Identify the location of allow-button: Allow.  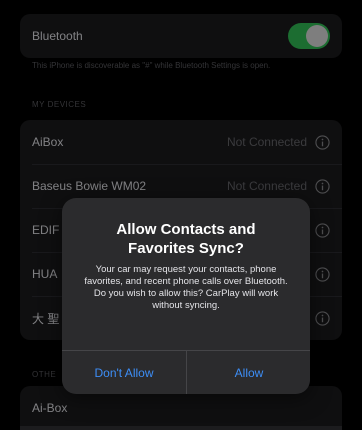
(248, 372).